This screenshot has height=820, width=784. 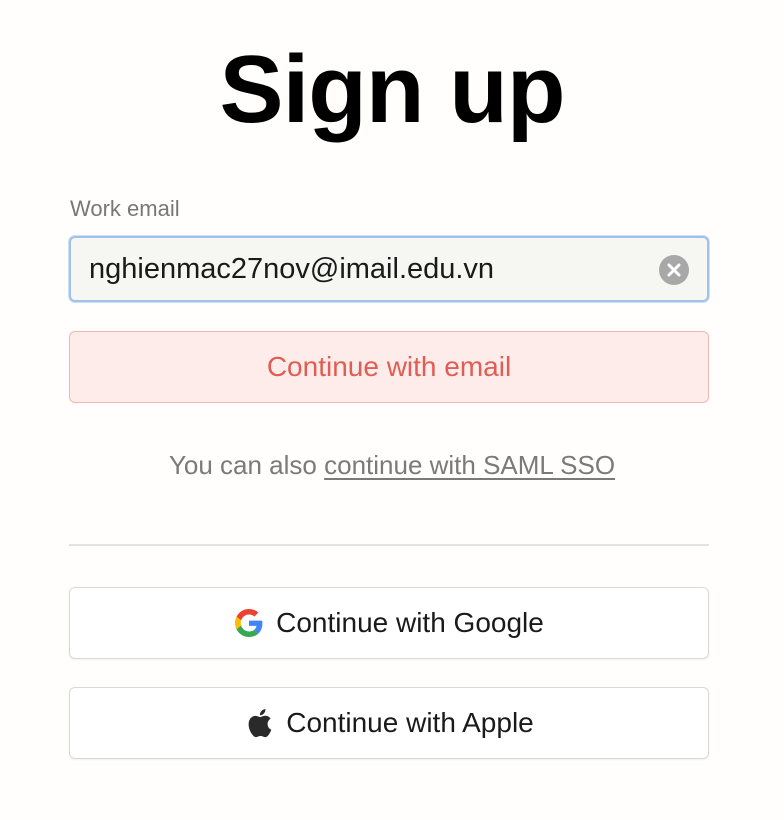 I want to click on continue-with-apple-button: Continue with Apple, so click(x=389, y=723).